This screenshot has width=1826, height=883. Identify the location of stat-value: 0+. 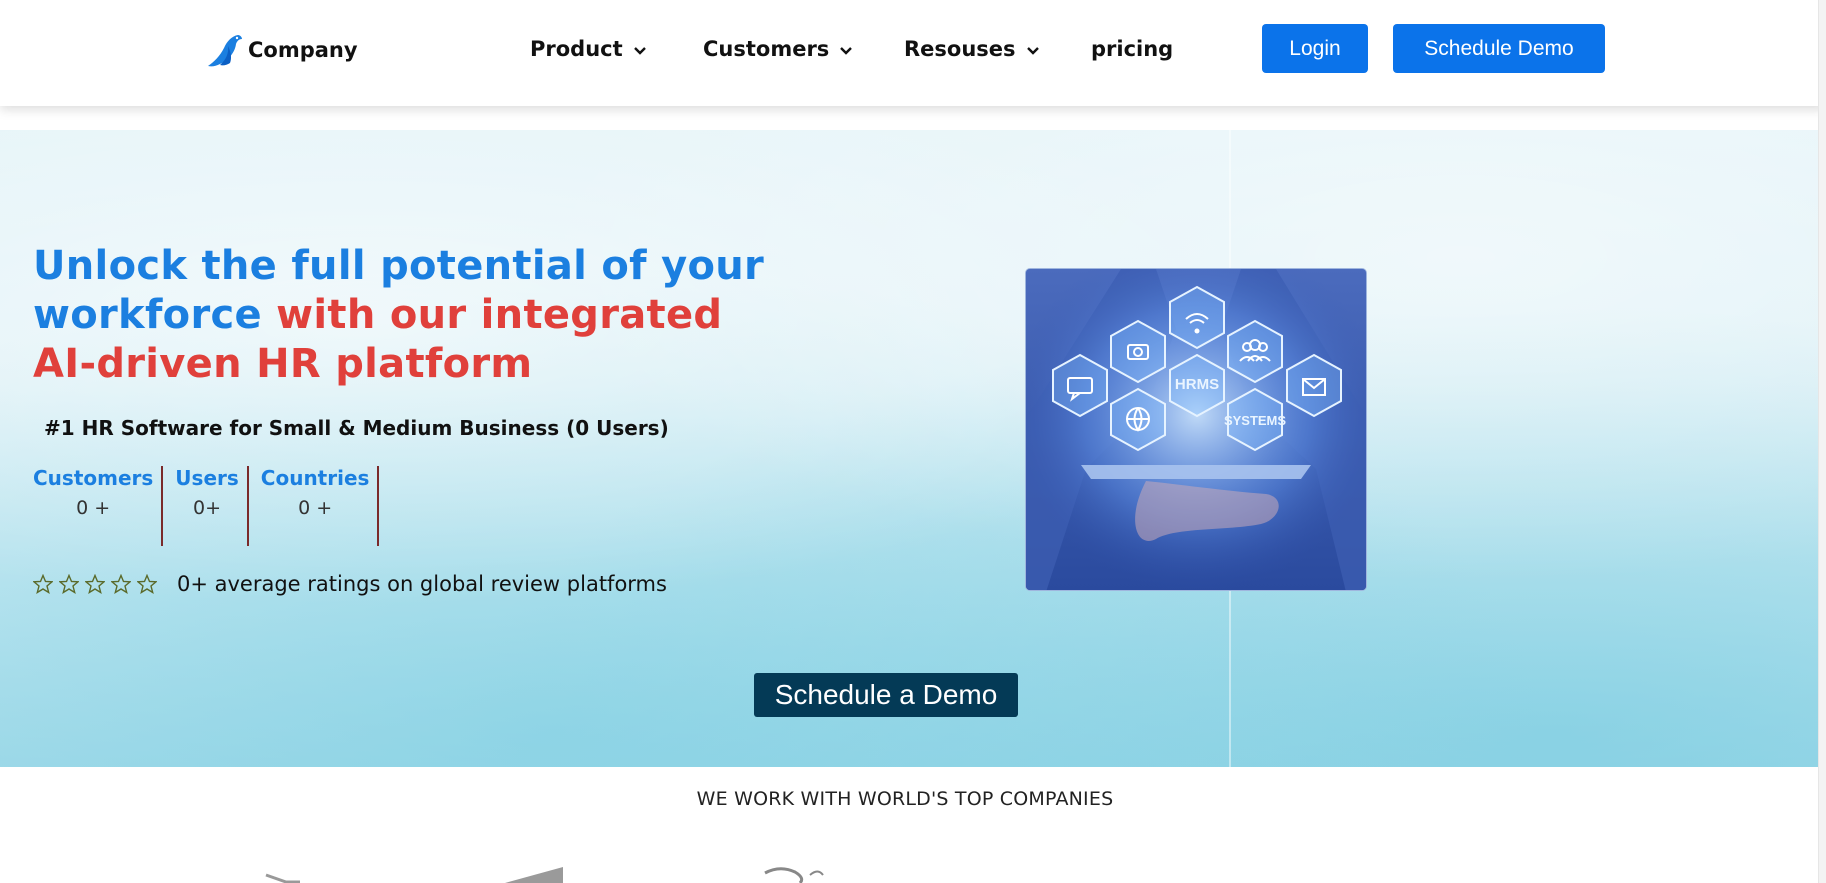
(207, 508).